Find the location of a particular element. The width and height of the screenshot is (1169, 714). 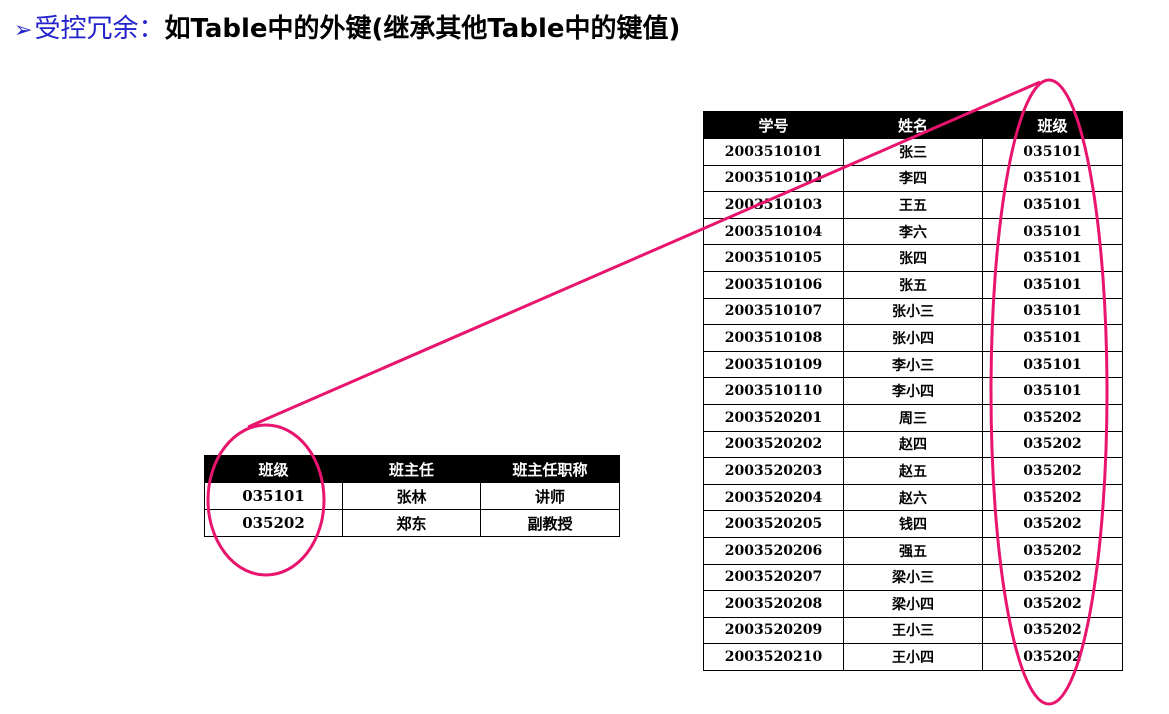

table-cell: 钱四 is located at coordinates (913, 524).